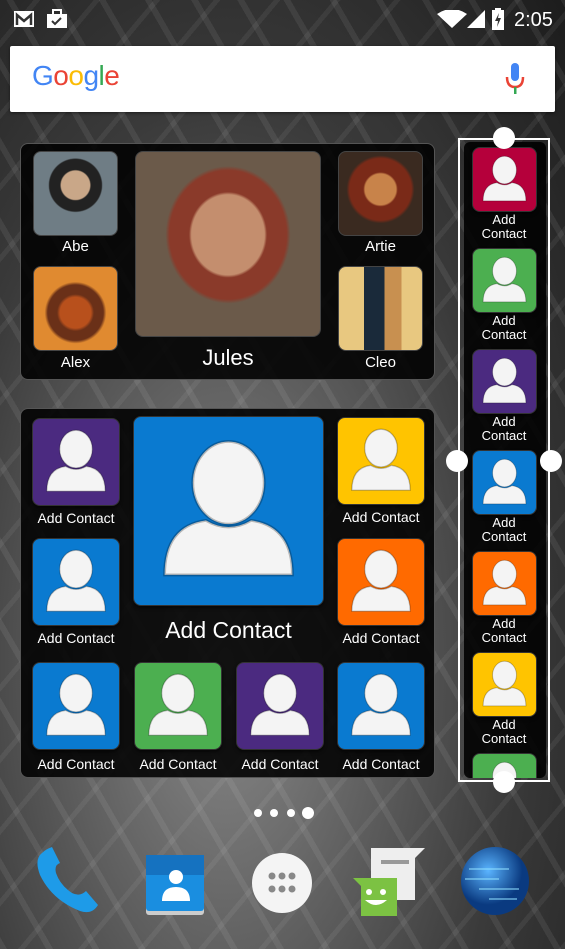 The width and height of the screenshot is (565, 949). Describe the element at coordinates (504, 782) in the screenshot. I see `resize-handle-bottom` at that location.